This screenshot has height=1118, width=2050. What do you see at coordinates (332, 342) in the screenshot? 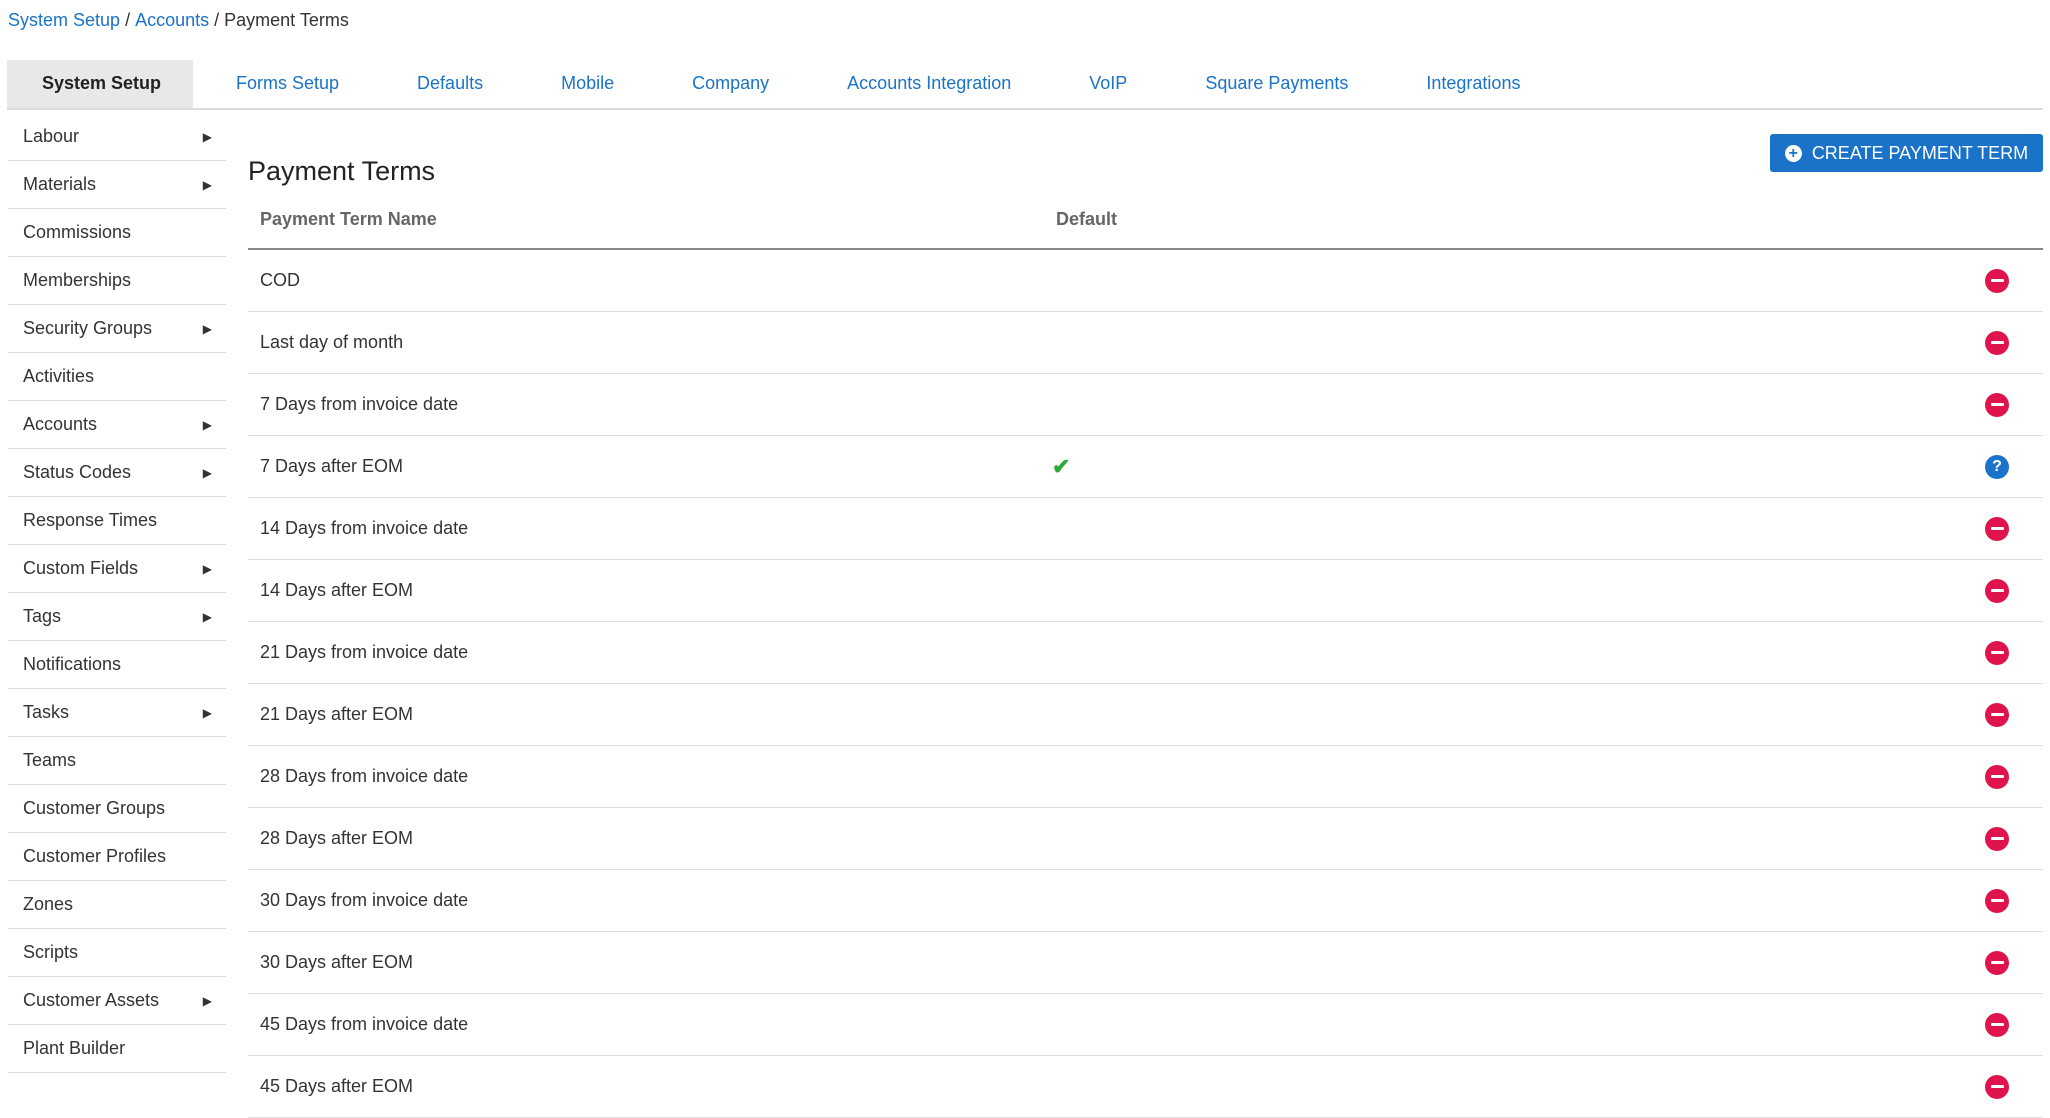
I see `payment-term-name: Last day of month` at bounding box center [332, 342].